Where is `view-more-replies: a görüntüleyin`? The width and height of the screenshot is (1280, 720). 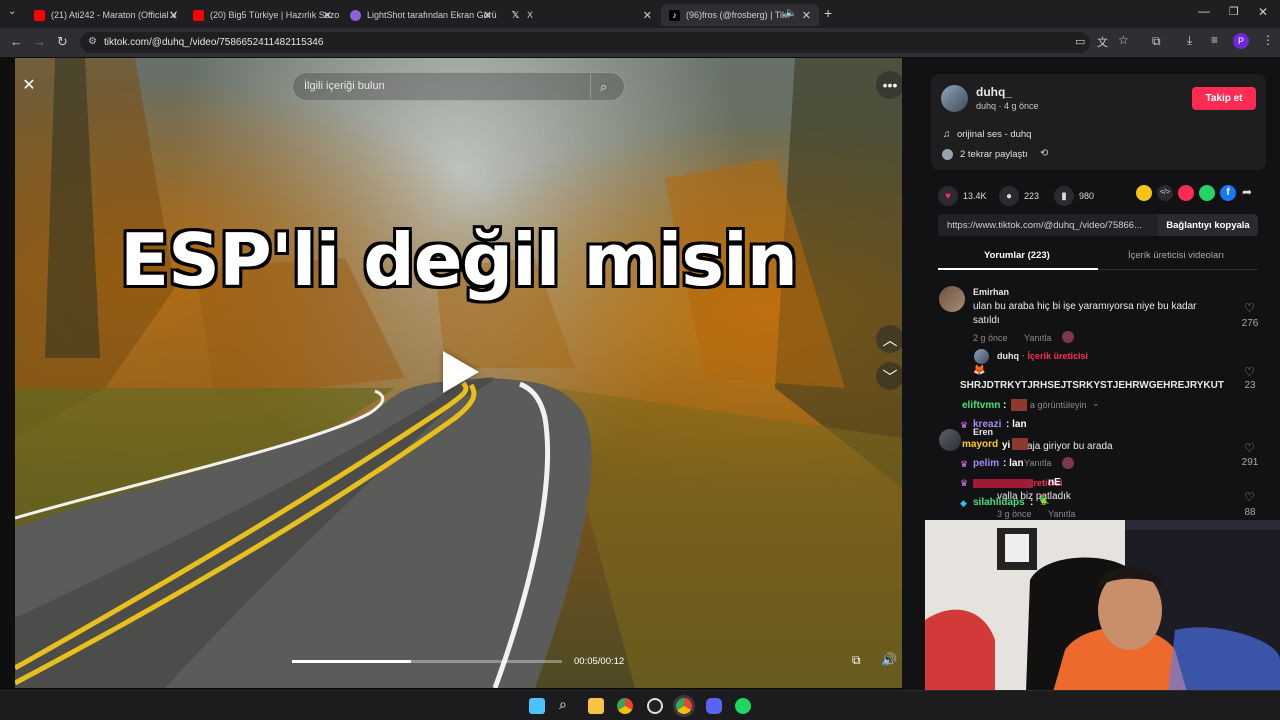
view-more-replies: a görüntüleyin is located at coordinates (1058, 405).